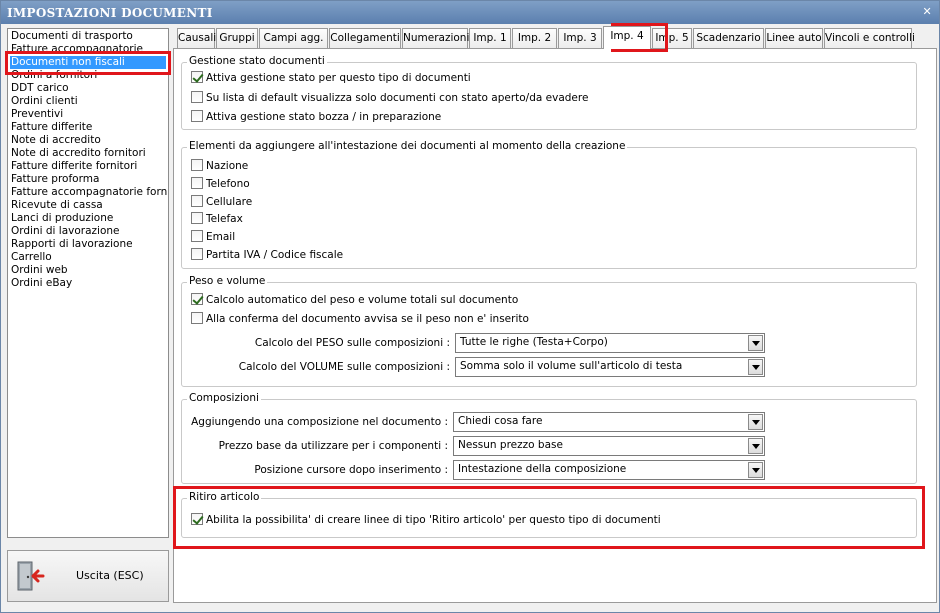  What do you see at coordinates (610, 343) in the screenshot?
I see `select-calcolo-peso: Tutte le righe (Testa+Corpo)` at bounding box center [610, 343].